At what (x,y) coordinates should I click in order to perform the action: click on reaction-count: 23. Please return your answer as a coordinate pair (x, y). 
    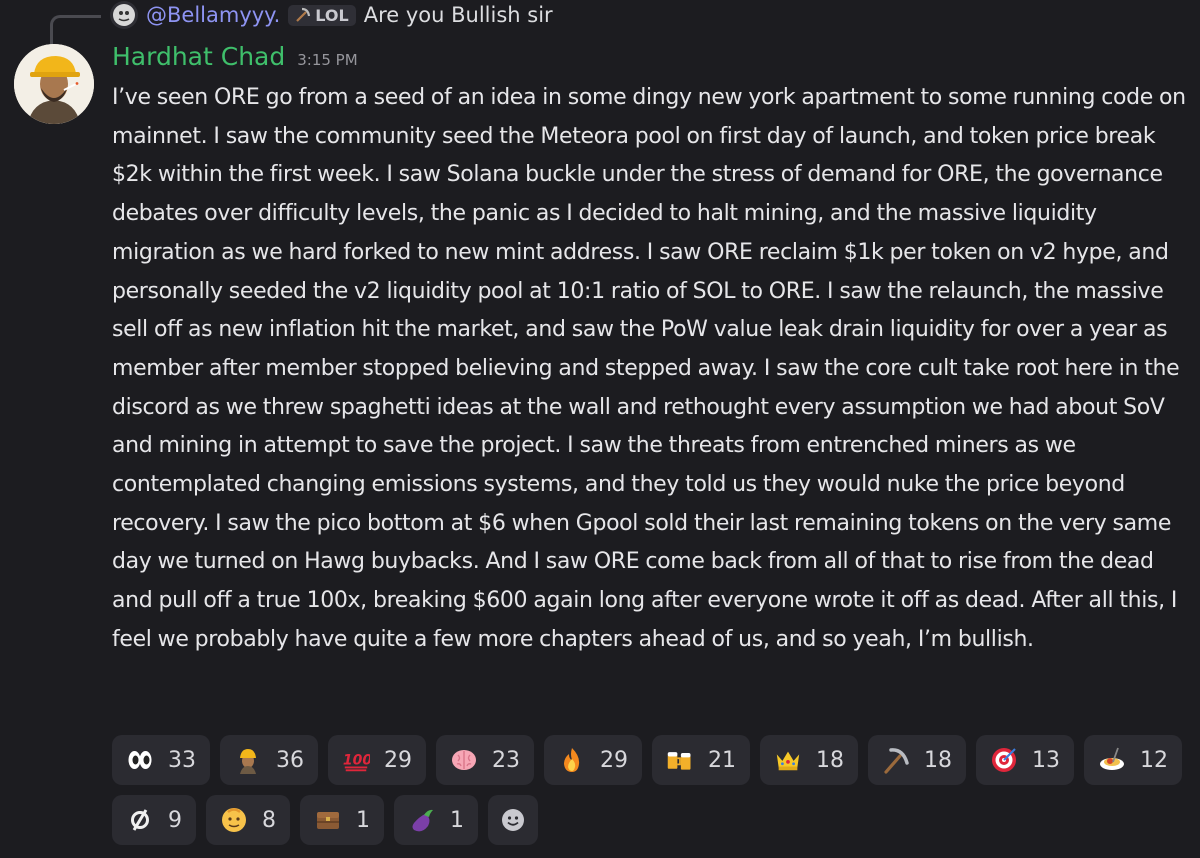
    Looking at the image, I should click on (506, 760).